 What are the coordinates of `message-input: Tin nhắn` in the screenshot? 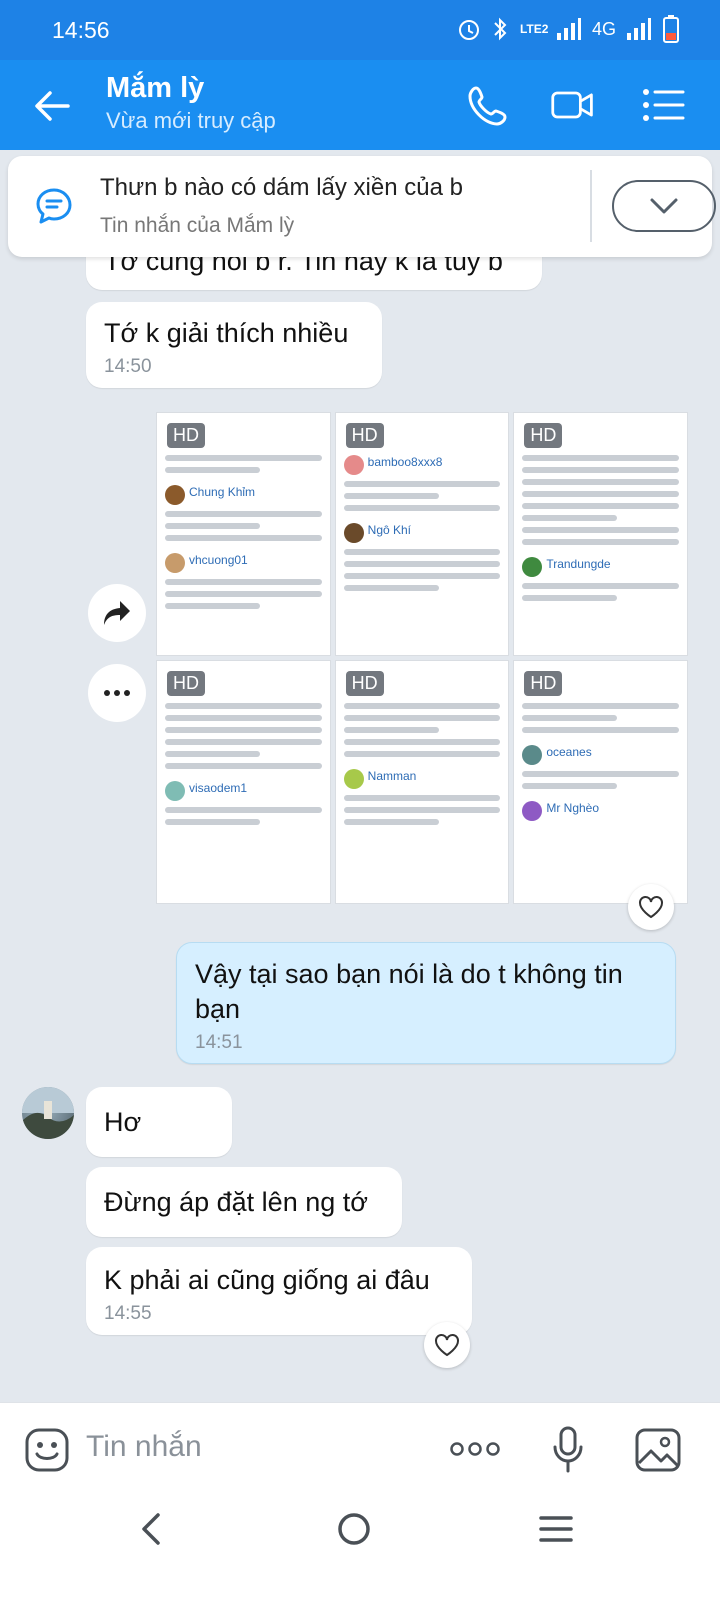 It's located at (144, 1447).